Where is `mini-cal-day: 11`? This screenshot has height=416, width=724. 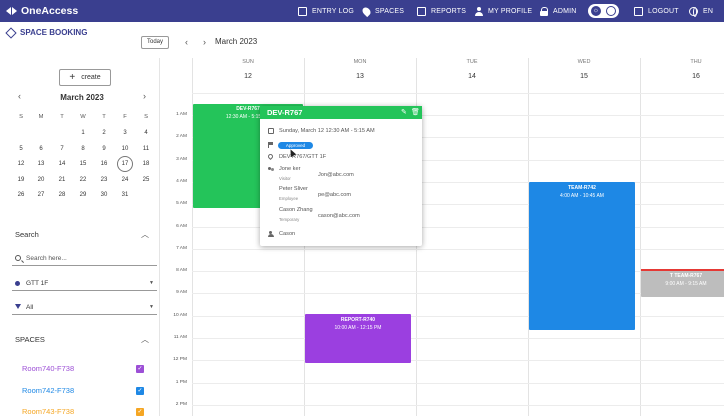 mini-cal-day: 11 is located at coordinates (146, 149).